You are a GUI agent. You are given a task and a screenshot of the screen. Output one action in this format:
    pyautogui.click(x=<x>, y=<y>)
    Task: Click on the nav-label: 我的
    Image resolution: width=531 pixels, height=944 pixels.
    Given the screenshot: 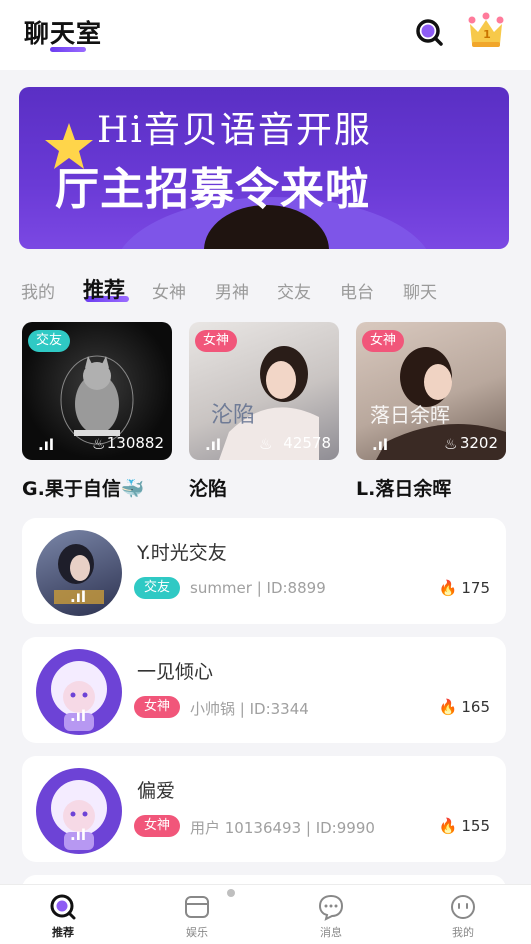 What is the action you would take?
    pyautogui.click(x=463, y=932)
    